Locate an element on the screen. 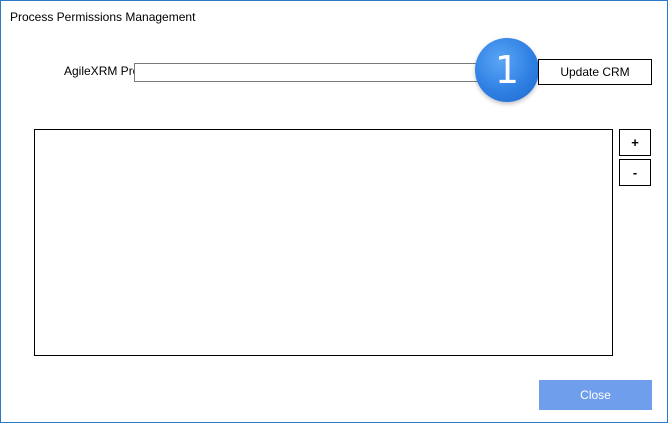  process-input is located at coordinates (307, 72).